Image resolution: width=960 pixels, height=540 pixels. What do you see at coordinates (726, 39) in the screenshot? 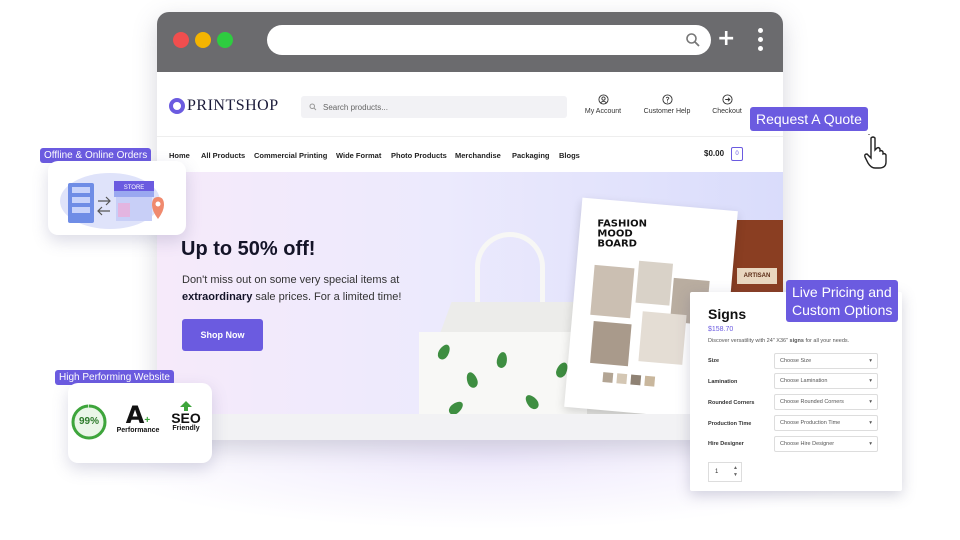
I see `plus-icon: +` at bounding box center [726, 39].